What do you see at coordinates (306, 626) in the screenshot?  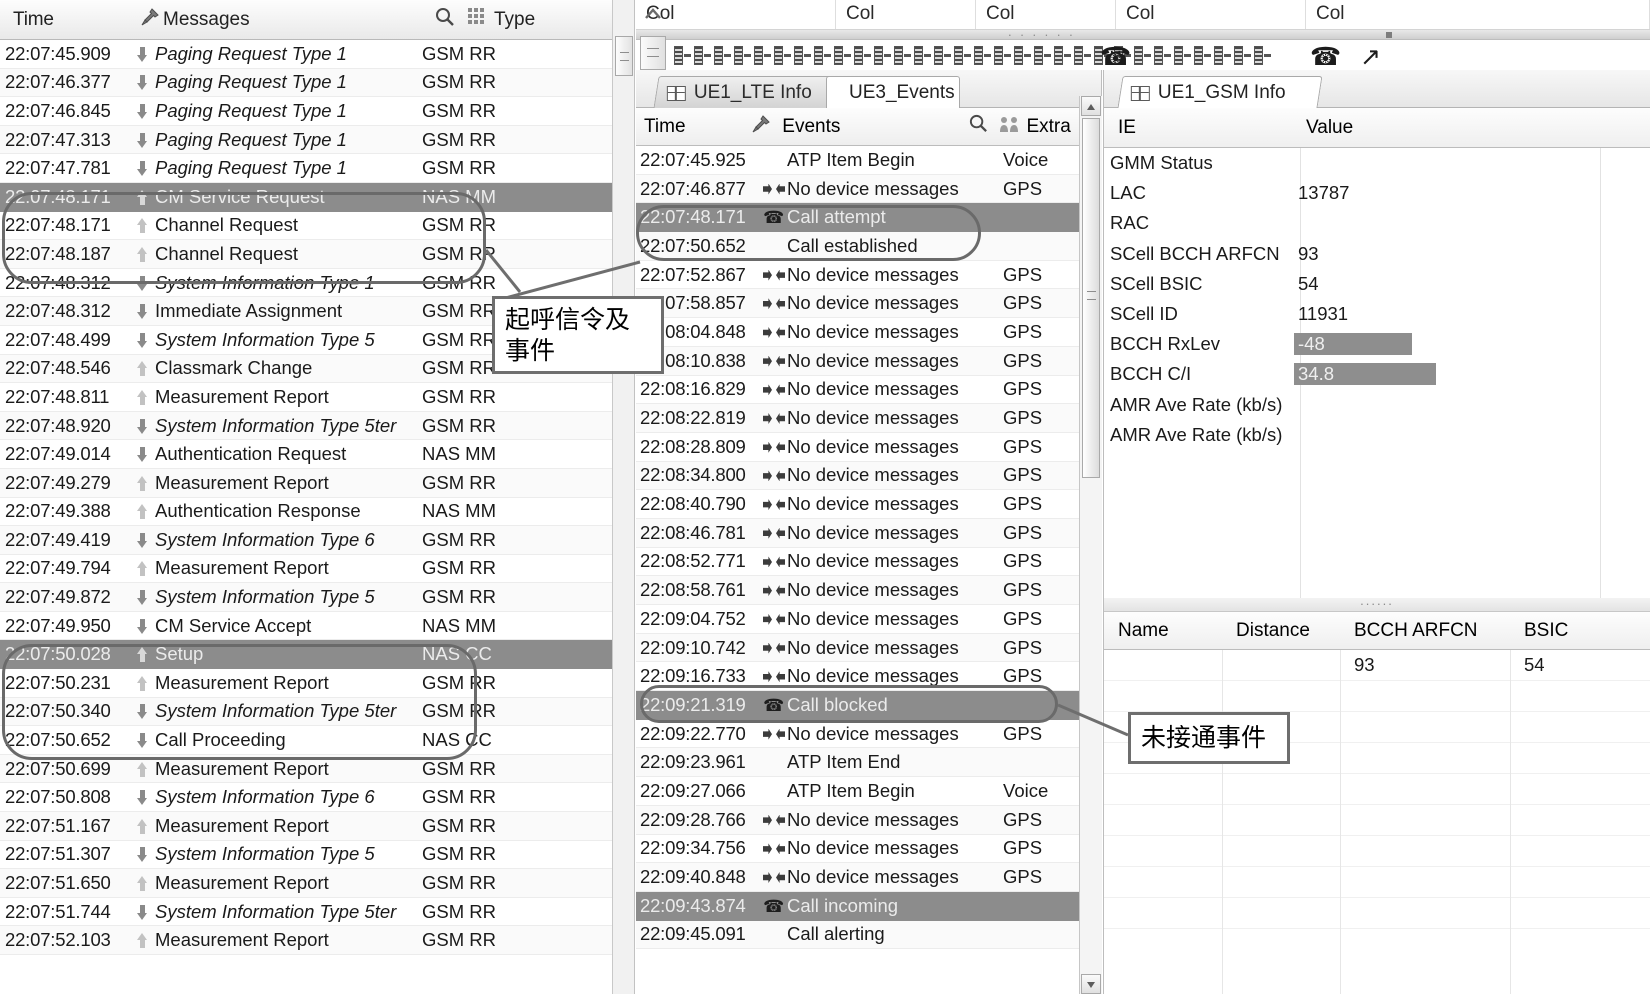 I see `table-row: 22:07:49.950 CM Service Accept NAS MM` at bounding box center [306, 626].